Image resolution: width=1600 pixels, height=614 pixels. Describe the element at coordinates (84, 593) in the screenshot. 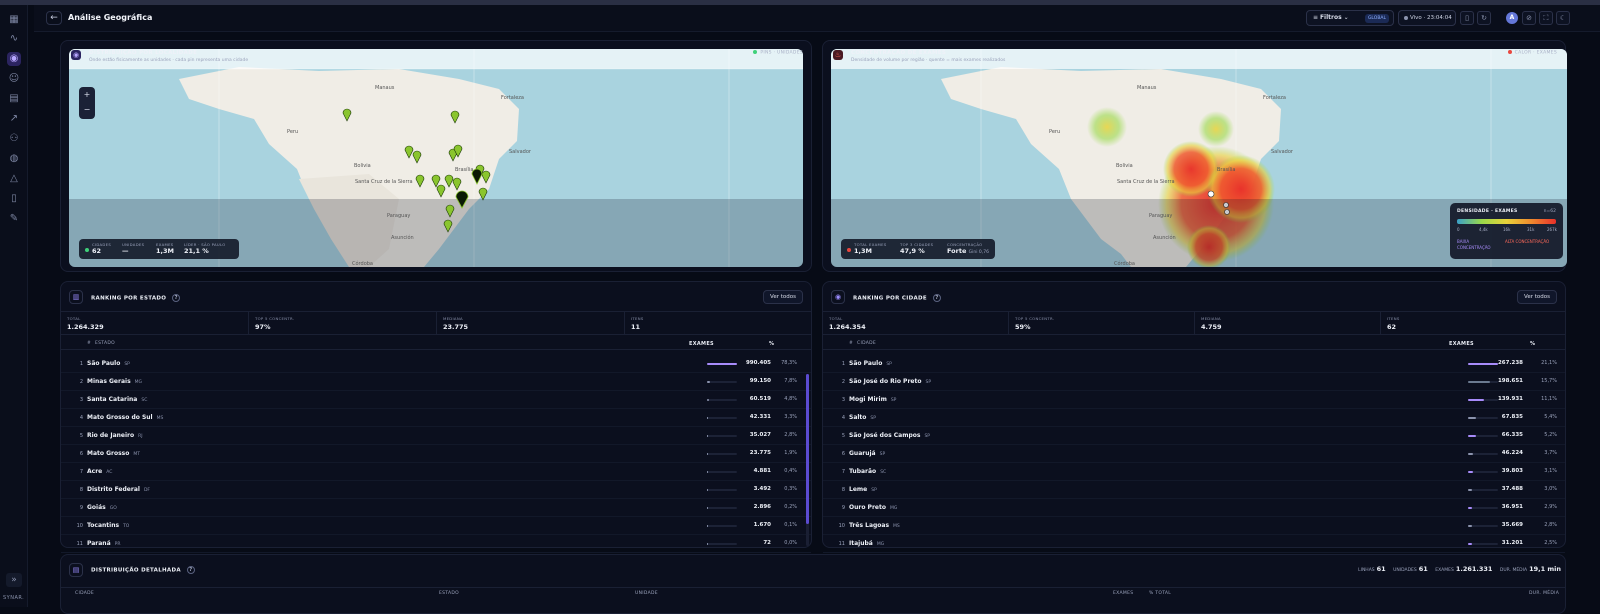

I see `col-city: CIDADE` at that location.